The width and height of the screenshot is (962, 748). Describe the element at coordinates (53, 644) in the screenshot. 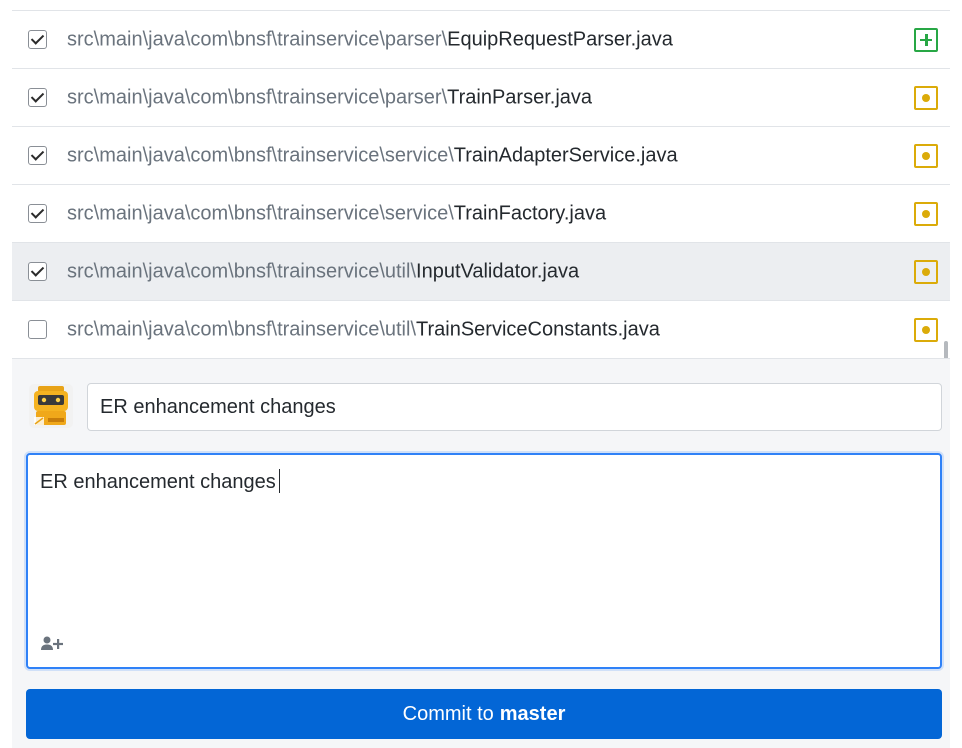

I see `add-person-icon` at that location.